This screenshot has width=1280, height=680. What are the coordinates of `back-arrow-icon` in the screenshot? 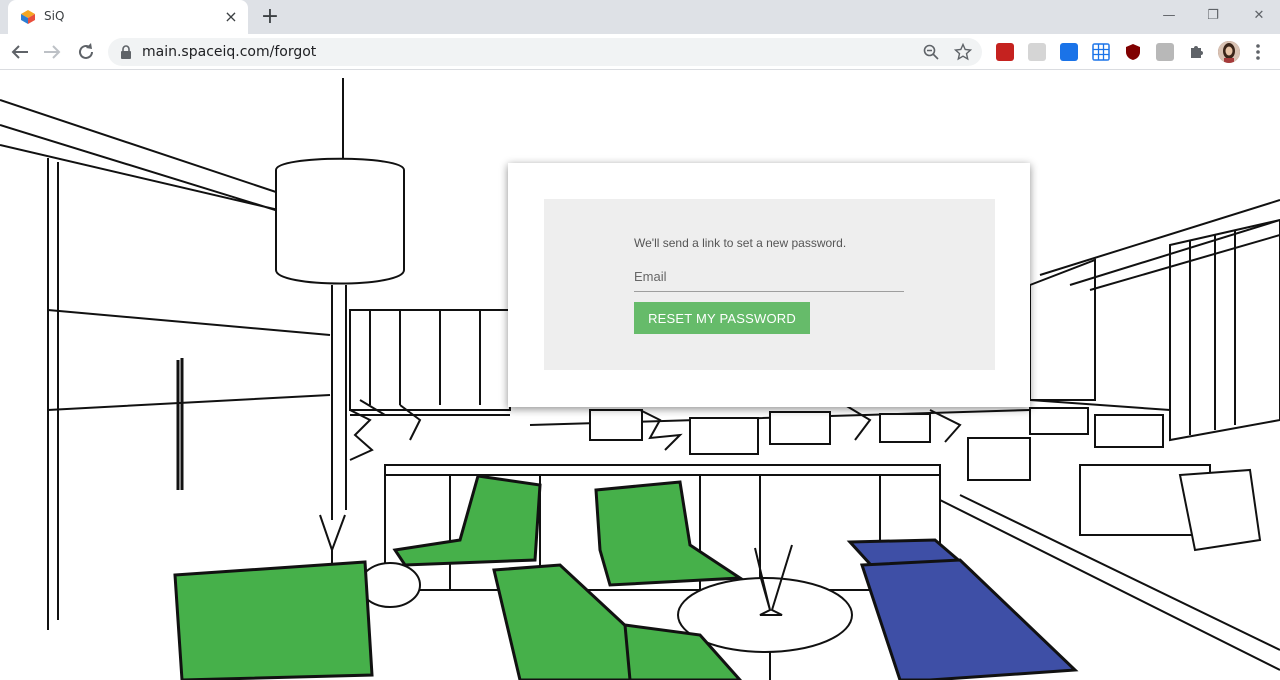 It's located at (20, 52).